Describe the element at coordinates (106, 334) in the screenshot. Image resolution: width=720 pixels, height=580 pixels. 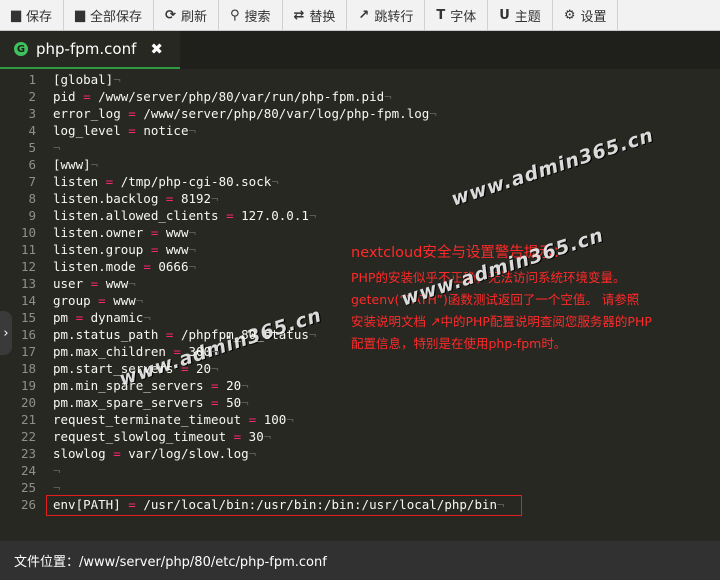
I see `config-key: pm.status_path` at that location.